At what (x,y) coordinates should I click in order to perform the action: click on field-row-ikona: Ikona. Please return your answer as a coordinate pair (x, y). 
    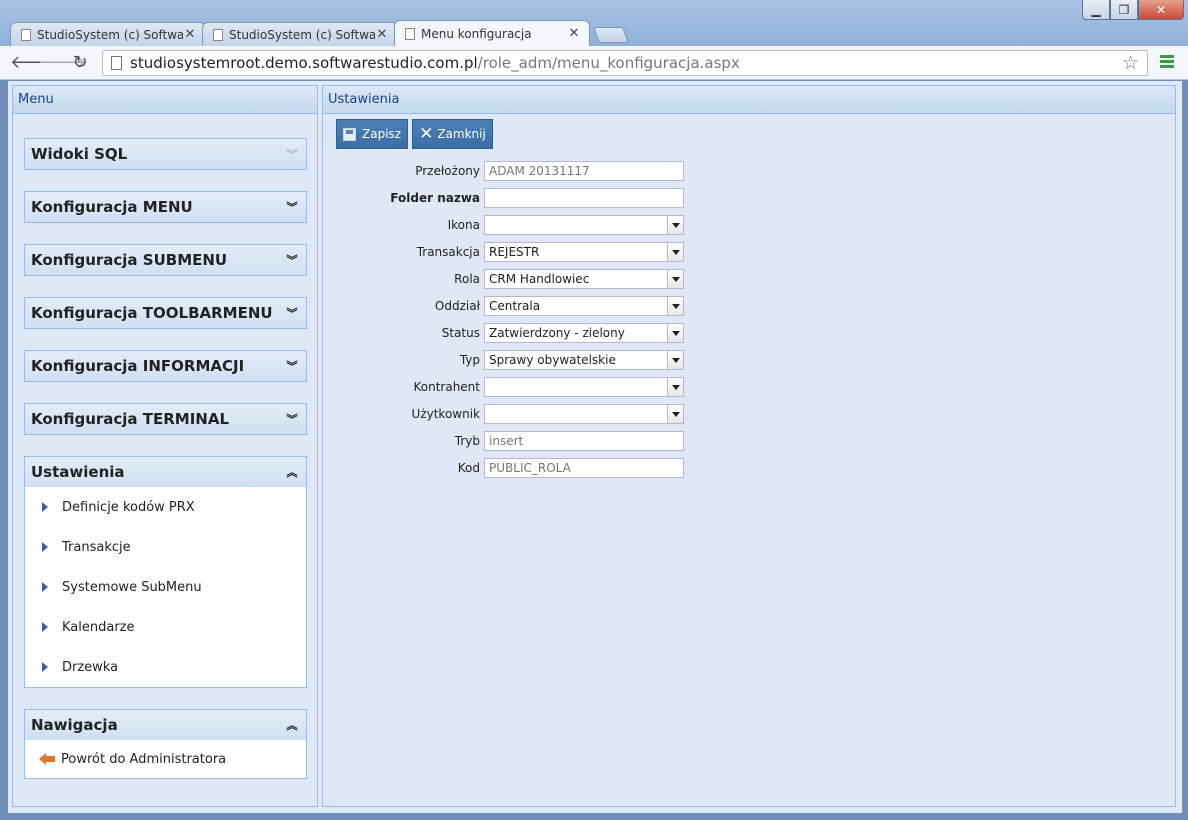
    Looking at the image, I should click on (573, 225).